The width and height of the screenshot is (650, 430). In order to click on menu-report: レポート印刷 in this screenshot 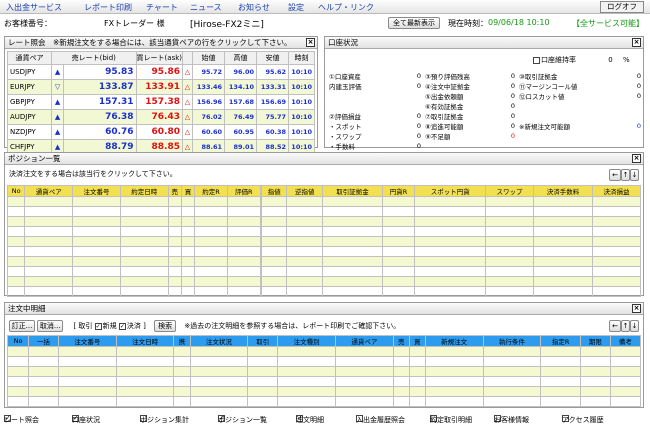, I will do `click(108, 7)`.